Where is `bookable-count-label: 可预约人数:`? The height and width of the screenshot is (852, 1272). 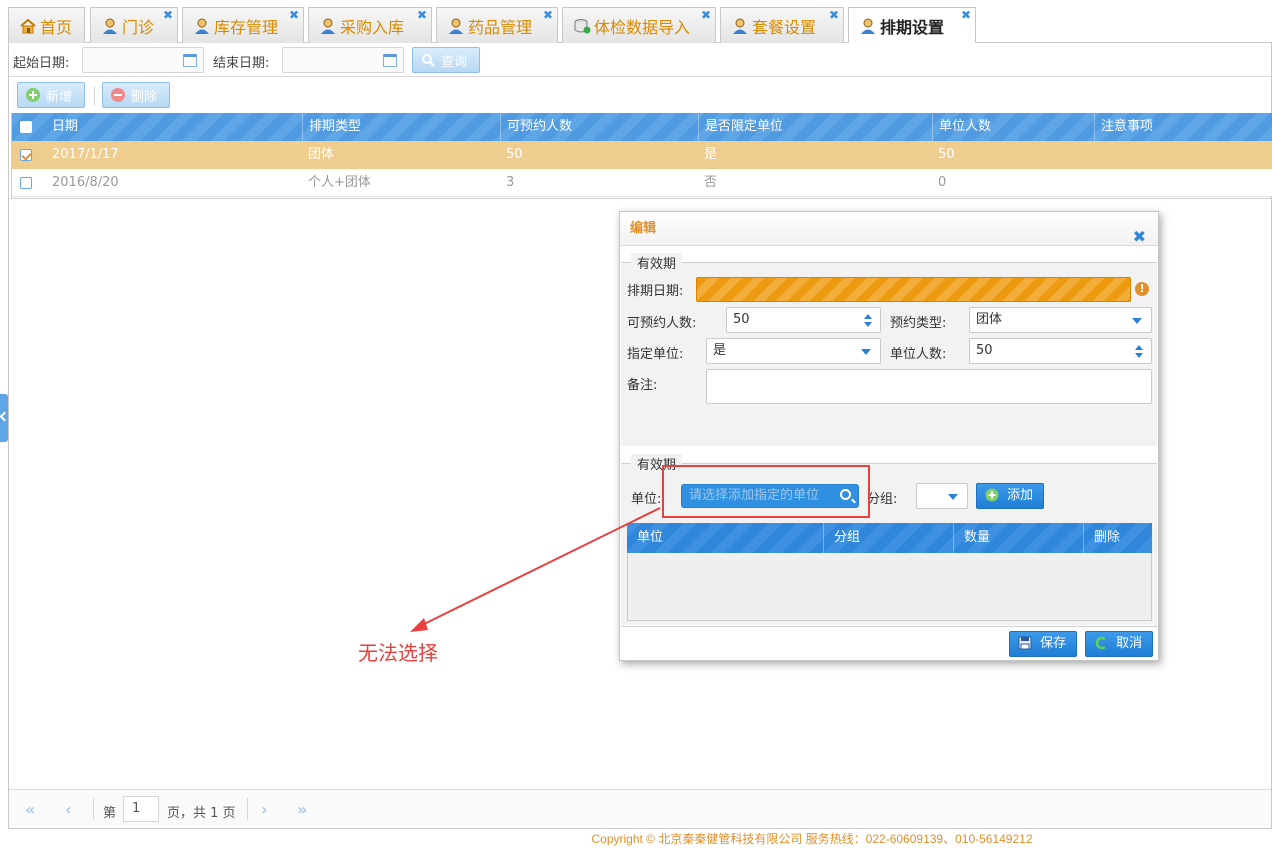
bookable-count-label: 可预约人数: is located at coordinates (662, 323).